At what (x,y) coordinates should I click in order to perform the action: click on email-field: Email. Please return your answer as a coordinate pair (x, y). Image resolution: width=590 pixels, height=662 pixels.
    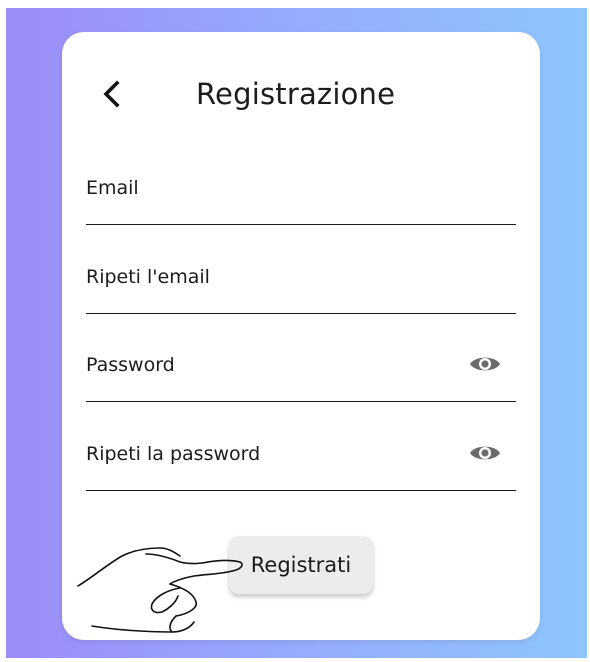
    Looking at the image, I should click on (301, 200).